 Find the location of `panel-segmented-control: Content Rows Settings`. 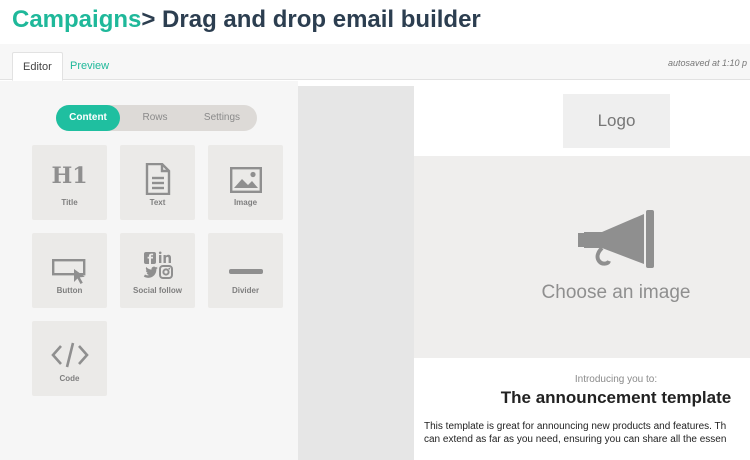

panel-segmented-control: Content Rows Settings is located at coordinates (156, 118).